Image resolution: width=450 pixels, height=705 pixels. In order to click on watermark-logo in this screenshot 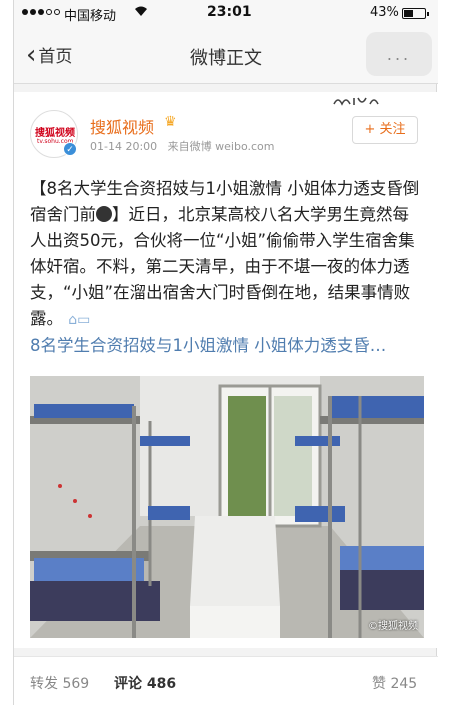, I will do `click(358, 102)`.